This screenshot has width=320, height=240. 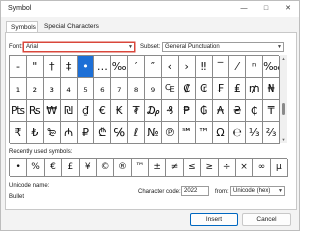 I want to click on recent-symbols-grid: •% € £ ¥ © ® ™ ± ≠ ≤ ≥ ÷ × ∞ µ, so click(x=148, y=167).